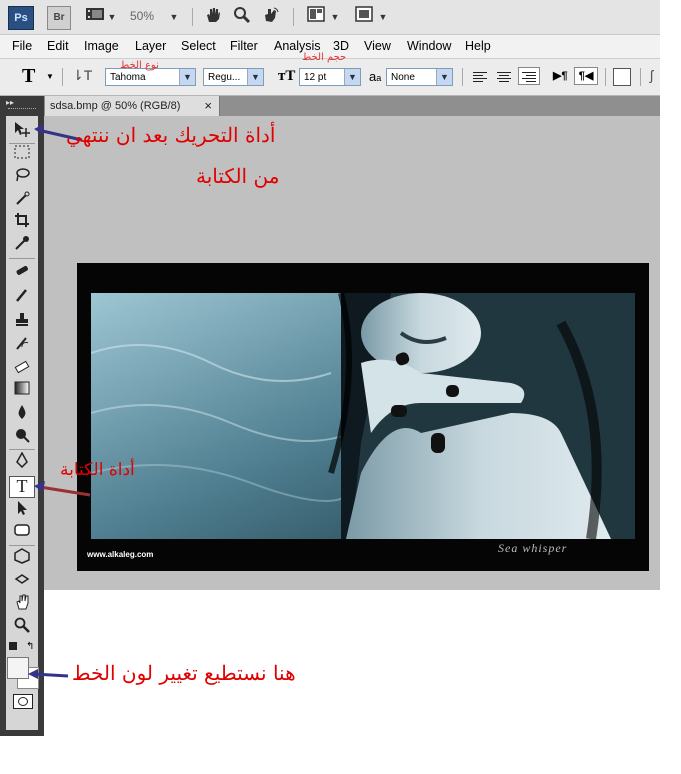  What do you see at coordinates (171, 135) in the screenshot?
I see `annotation-move-tool: أداة التحريك بعد ان ننتهي` at bounding box center [171, 135].